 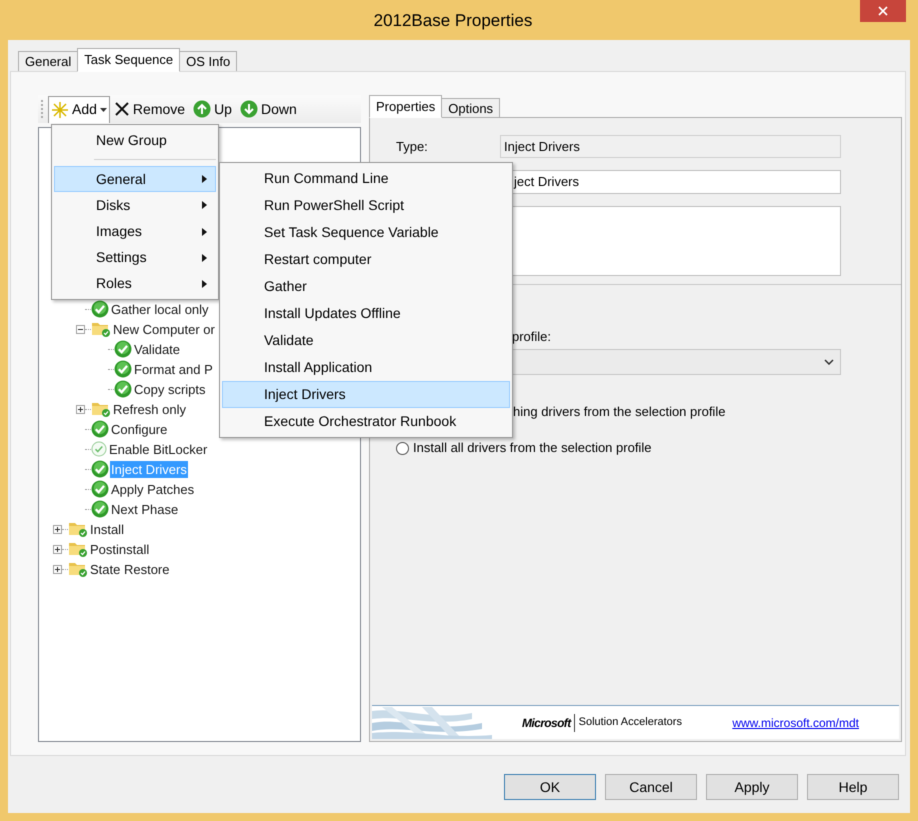 What do you see at coordinates (366, 232) in the screenshot?
I see `menu-item: Set Task Sequence Variable` at bounding box center [366, 232].